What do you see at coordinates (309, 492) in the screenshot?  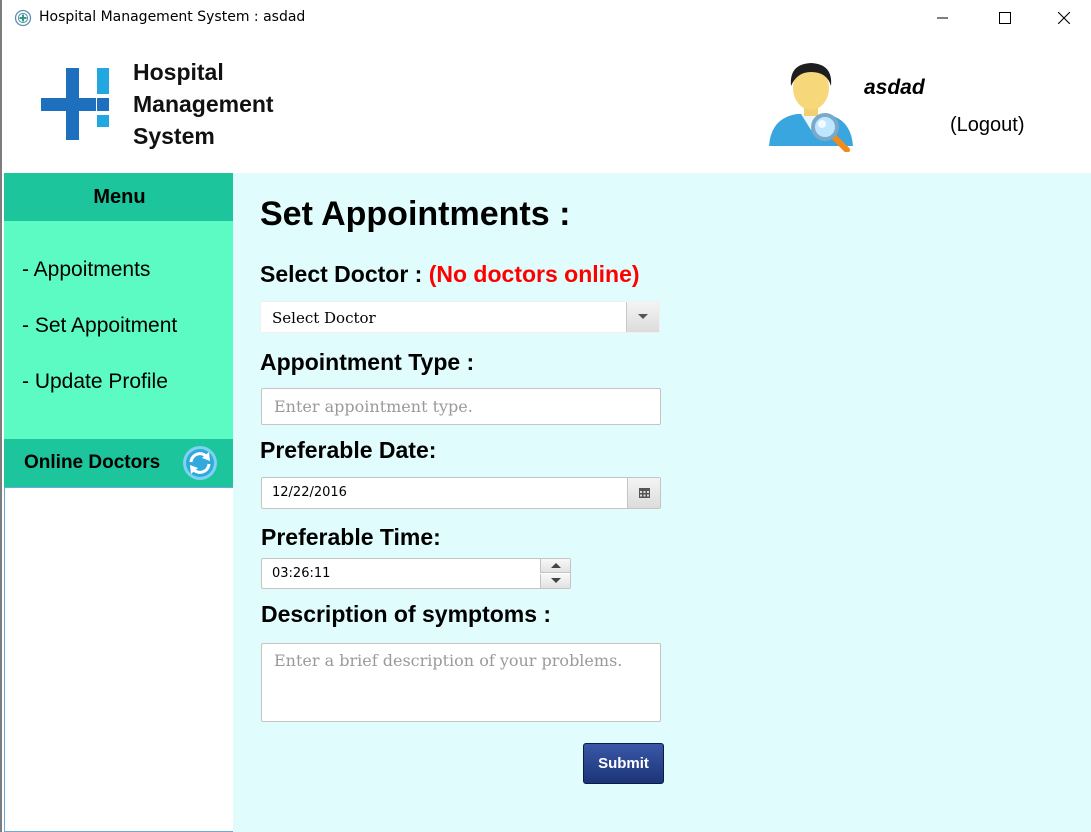 I see `date-value: 12/22/2016` at bounding box center [309, 492].